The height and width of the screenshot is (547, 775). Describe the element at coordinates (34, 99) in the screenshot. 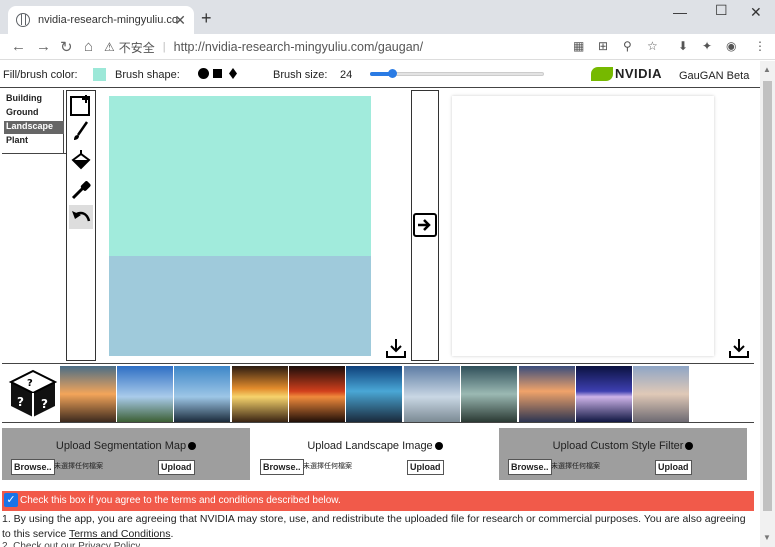

I see `category-building: Building` at that location.